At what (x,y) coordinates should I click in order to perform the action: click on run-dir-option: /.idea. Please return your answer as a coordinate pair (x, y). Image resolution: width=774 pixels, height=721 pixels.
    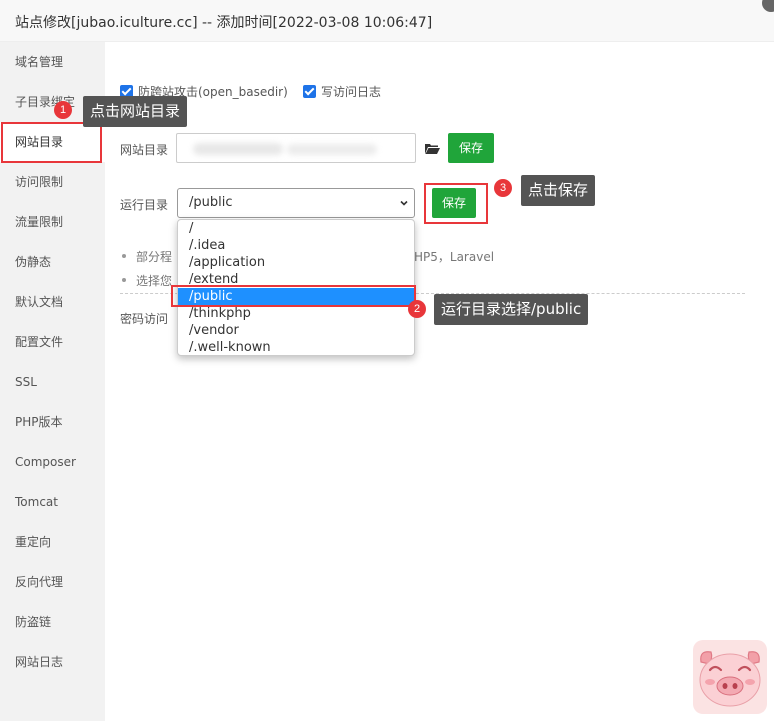
    Looking at the image, I should click on (296, 245).